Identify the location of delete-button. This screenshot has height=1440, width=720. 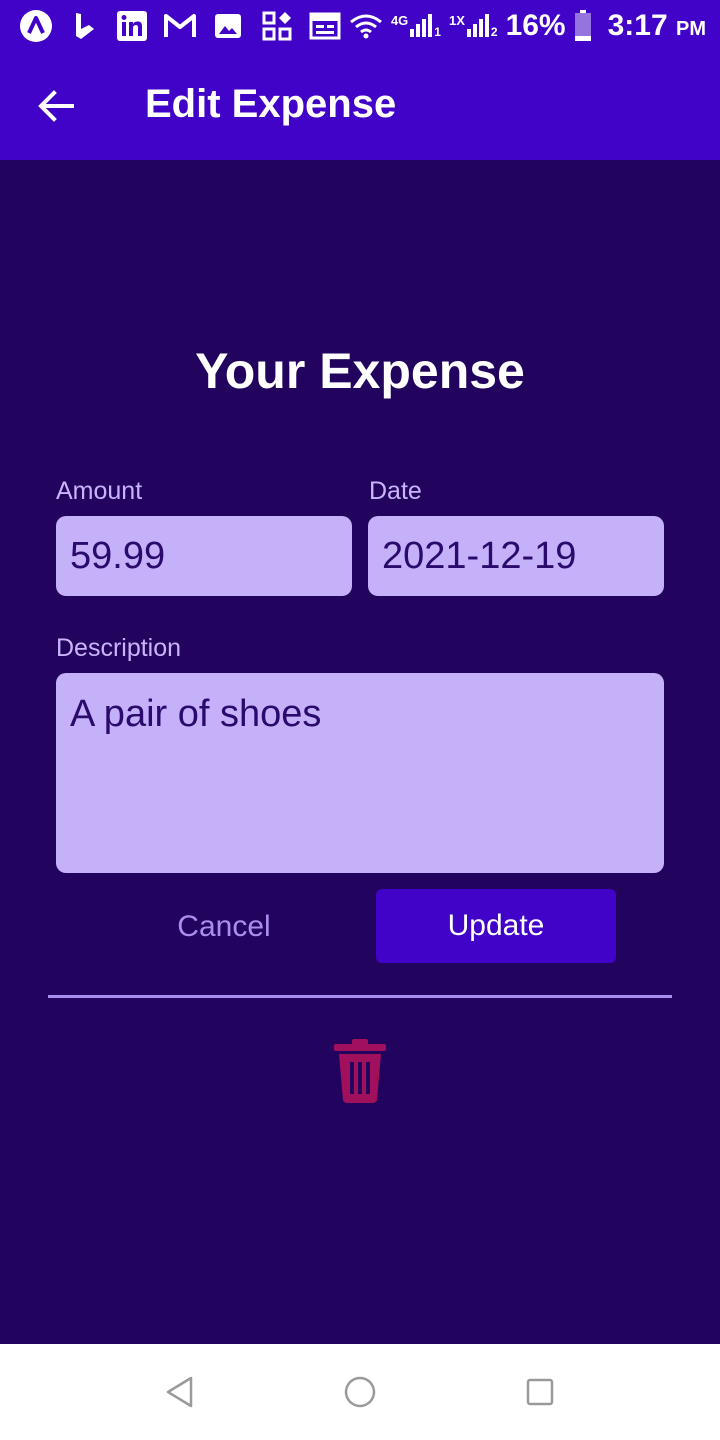
(360, 1071).